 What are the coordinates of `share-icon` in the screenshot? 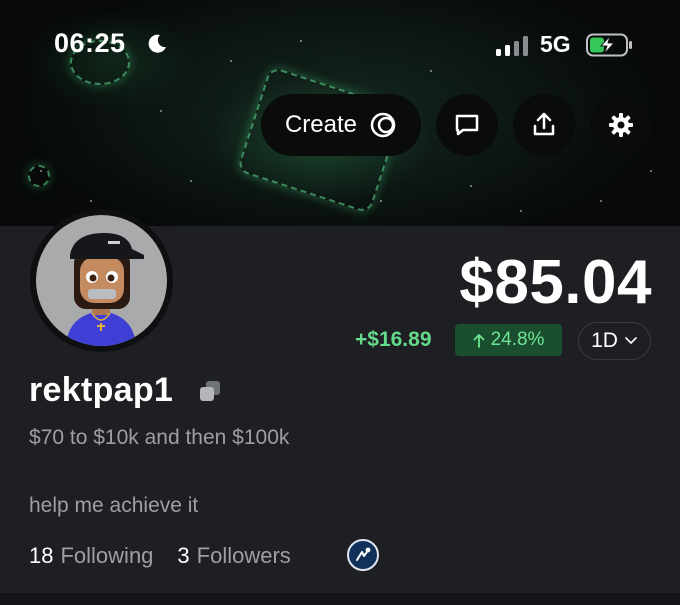 It's located at (544, 124).